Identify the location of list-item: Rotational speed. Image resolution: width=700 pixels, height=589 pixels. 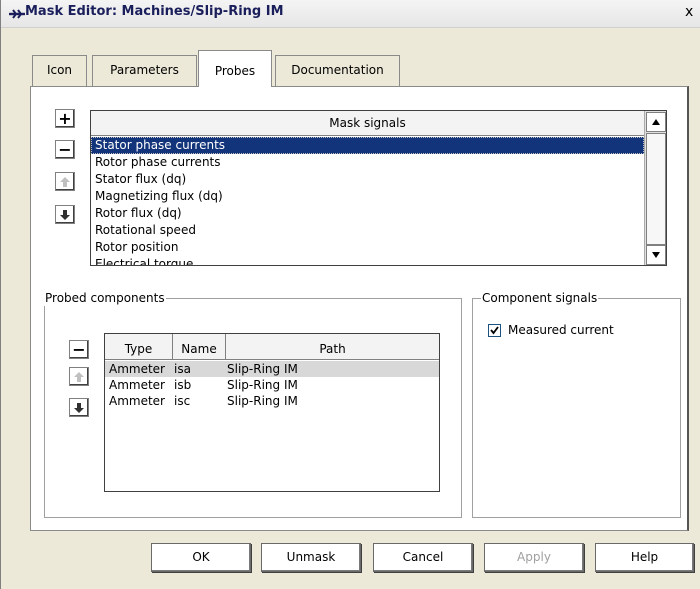
(367, 230).